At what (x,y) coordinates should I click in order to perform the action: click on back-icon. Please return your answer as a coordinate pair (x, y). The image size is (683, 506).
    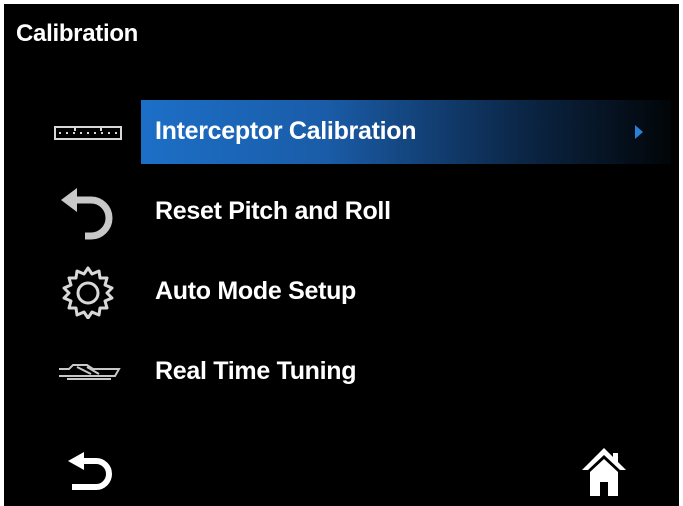
    Looking at the image, I should click on (90, 476).